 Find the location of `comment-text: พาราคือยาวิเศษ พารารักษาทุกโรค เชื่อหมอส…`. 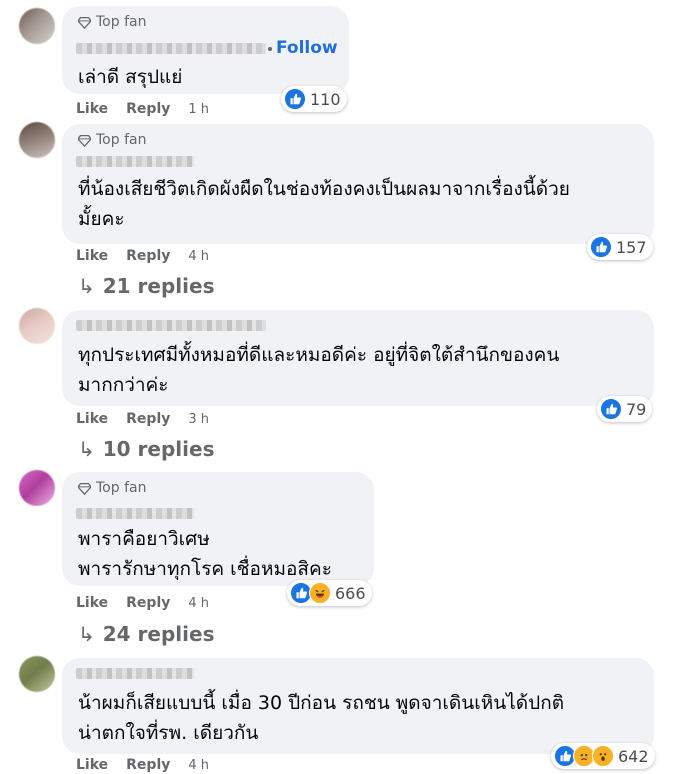

comment-text: พาราคือยาวิเศษ พารารักษาทุกโรค เชื่อหมอส… is located at coordinates (205, 554).